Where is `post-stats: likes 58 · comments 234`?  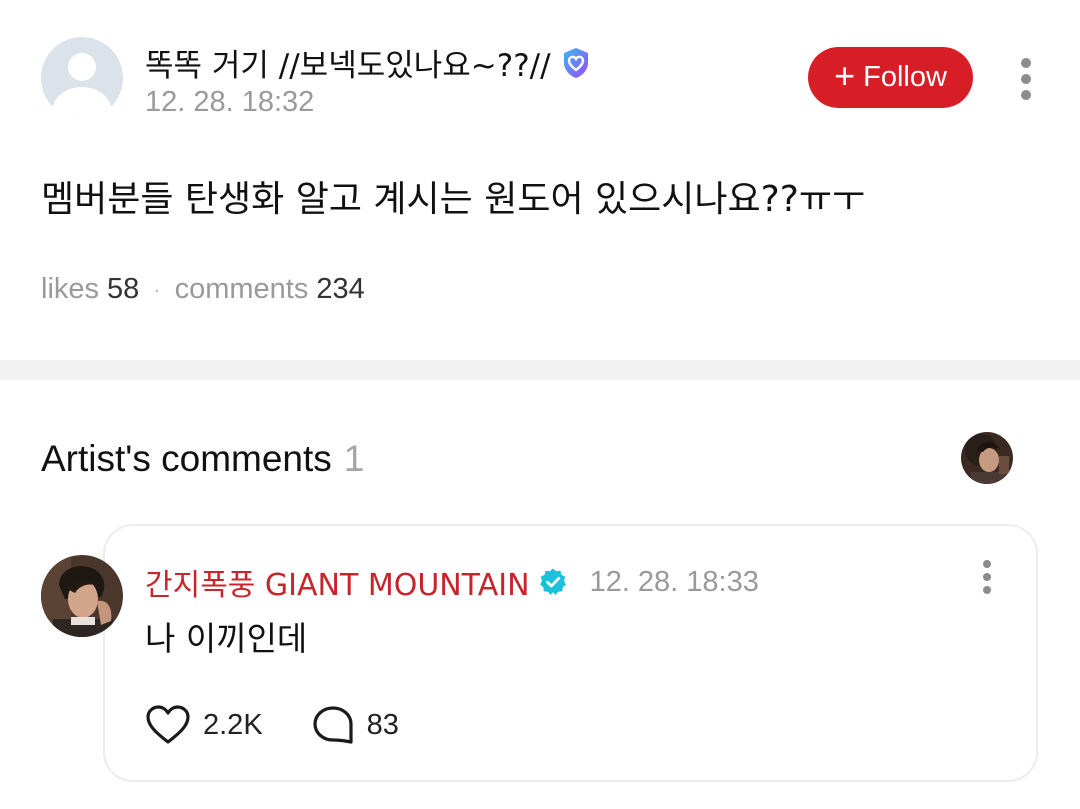 post-stats: likes 58 · comments 234 is located at coordinates (203, 289).